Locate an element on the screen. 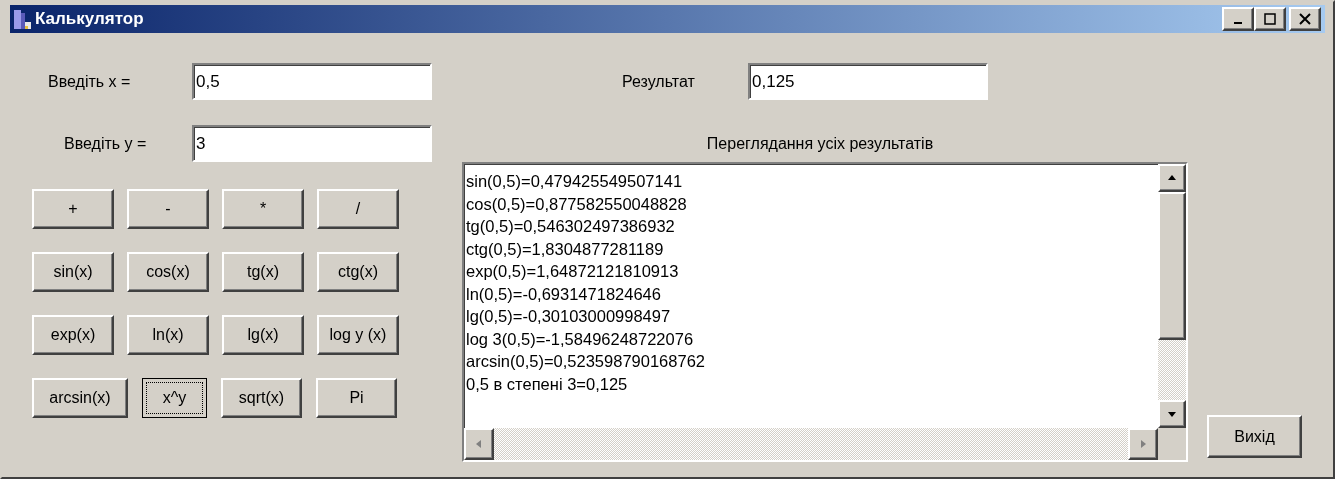 This screenshot has height=479, width=1335. history-line: sin(0,5)=0,479425549507141 is located at coordinates (575, 181).